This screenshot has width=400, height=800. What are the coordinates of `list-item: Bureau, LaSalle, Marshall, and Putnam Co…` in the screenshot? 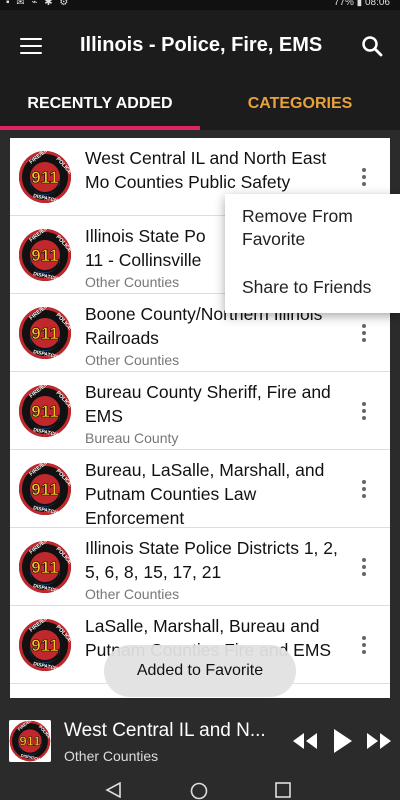 It's located at (200, 489).